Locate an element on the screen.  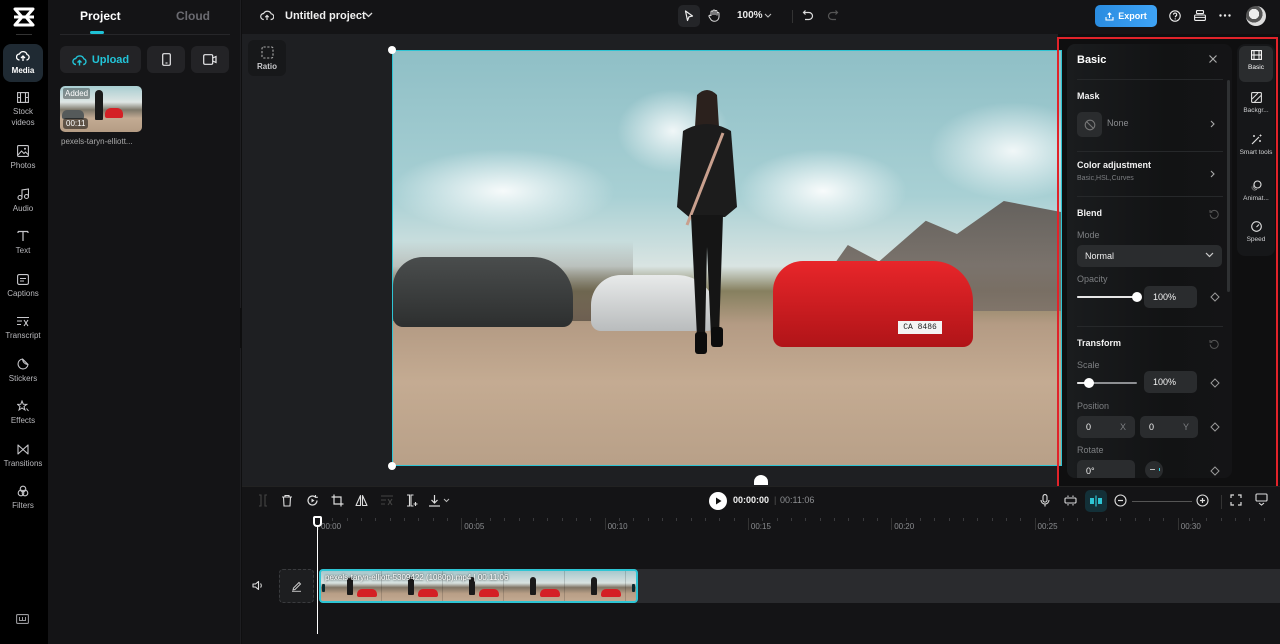
cloud-sync-icon is located at coordinates (267, 15).